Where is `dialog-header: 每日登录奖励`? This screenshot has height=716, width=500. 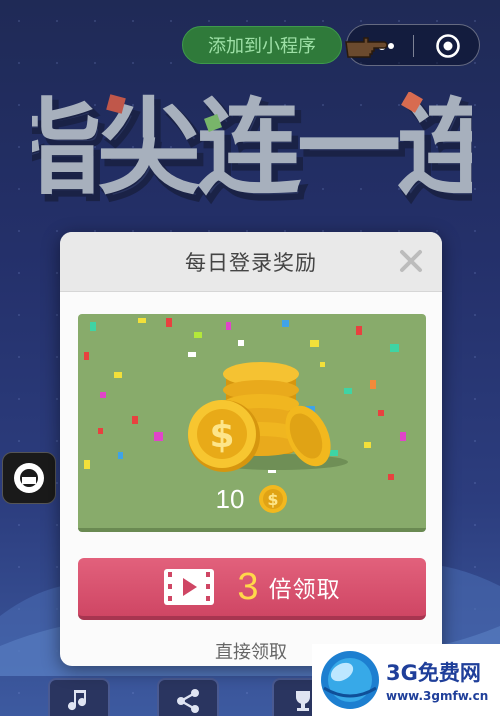 dialog-header: 每日登录奖励 is located at coordinates (251, 262).